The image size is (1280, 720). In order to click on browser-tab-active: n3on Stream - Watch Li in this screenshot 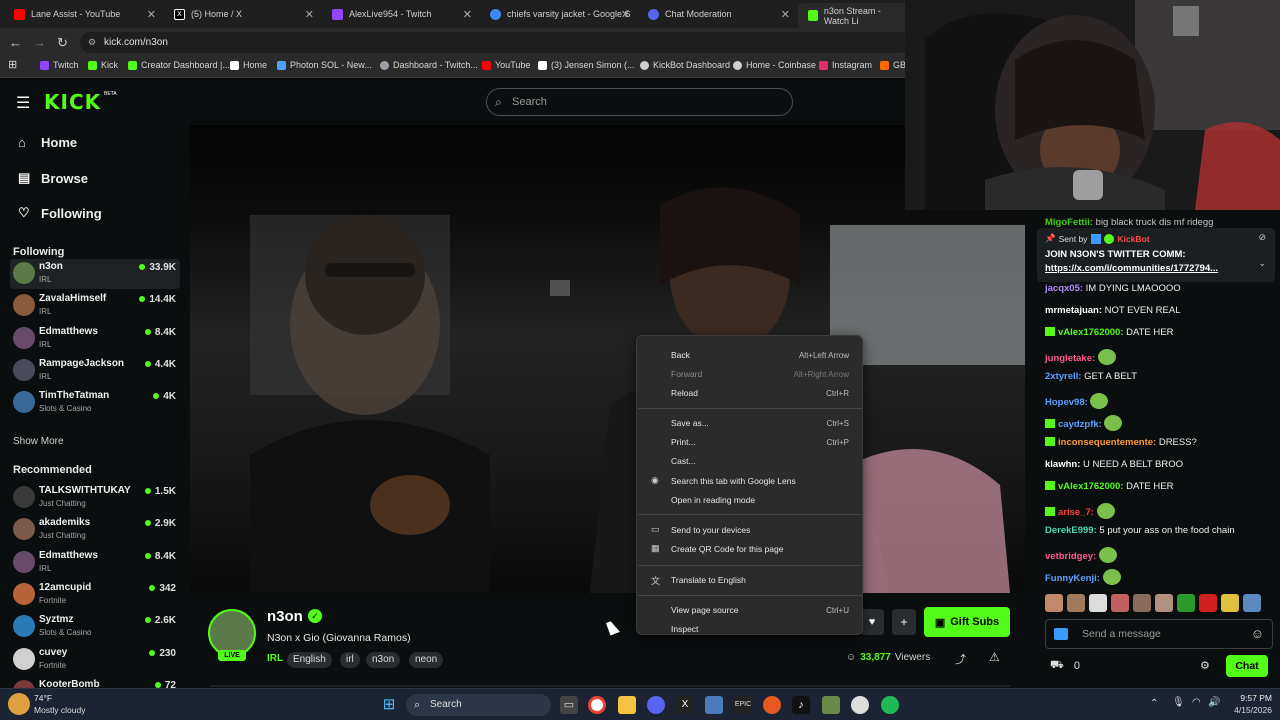, I will do `click(853, 15)`.